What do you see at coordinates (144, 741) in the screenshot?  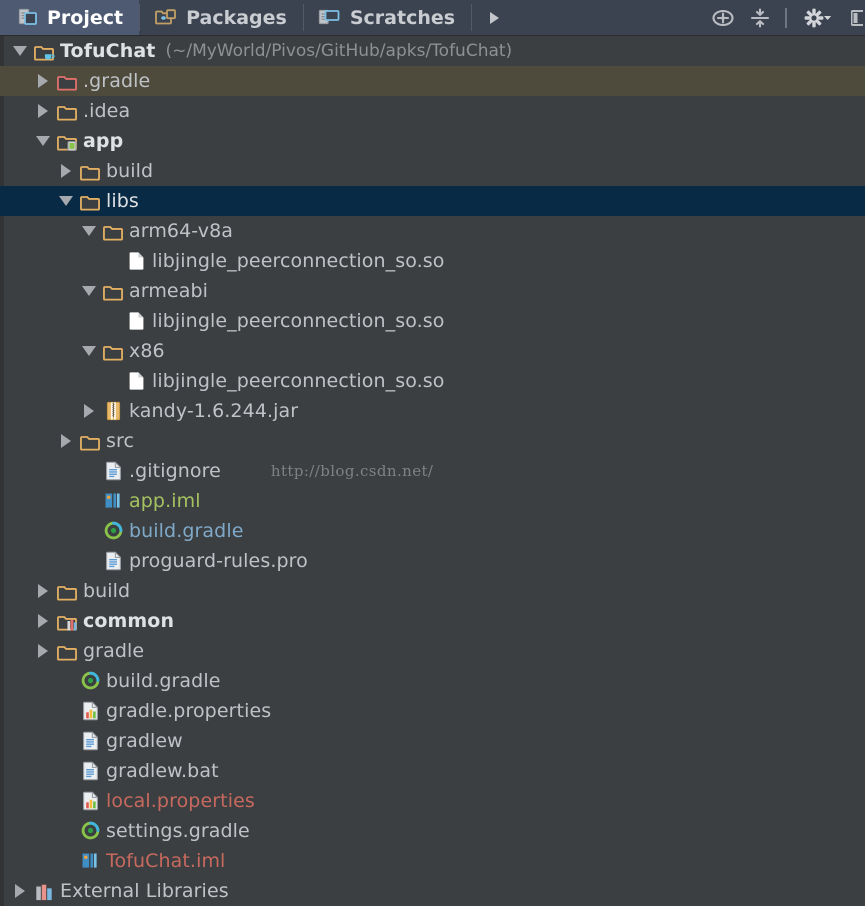 I see `tree-row-label: gradlew` at bounding box center [144, 741].